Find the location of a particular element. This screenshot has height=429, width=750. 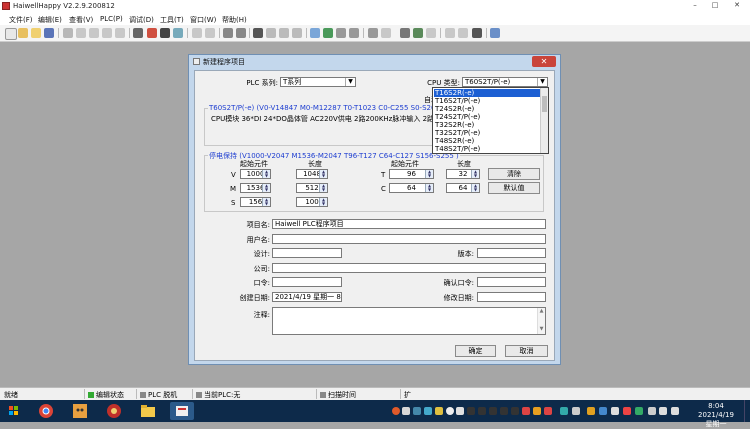

retain-t-start: 96 ▲ ▼ is located at coordinates (411, 174).